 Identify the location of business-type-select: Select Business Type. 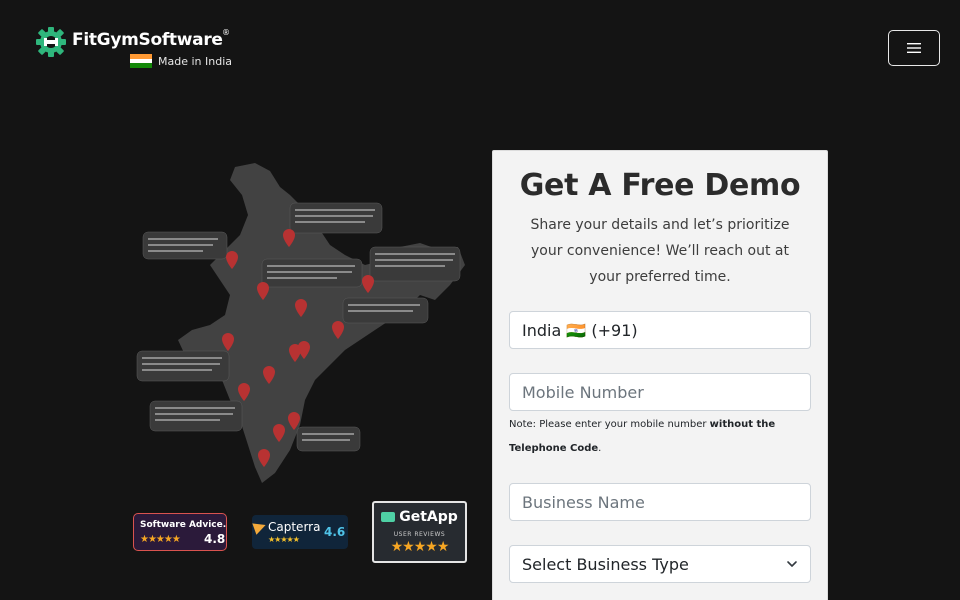
(660, 564).